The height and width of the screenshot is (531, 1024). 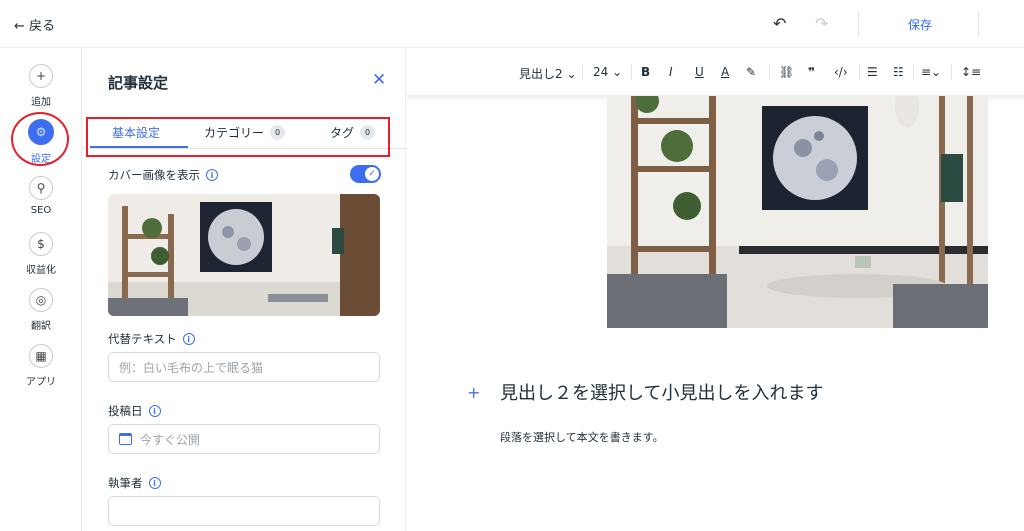 I want to click on top-bar: ← 戻る ↶ ↷ 保存, so click(x=512, y=24).